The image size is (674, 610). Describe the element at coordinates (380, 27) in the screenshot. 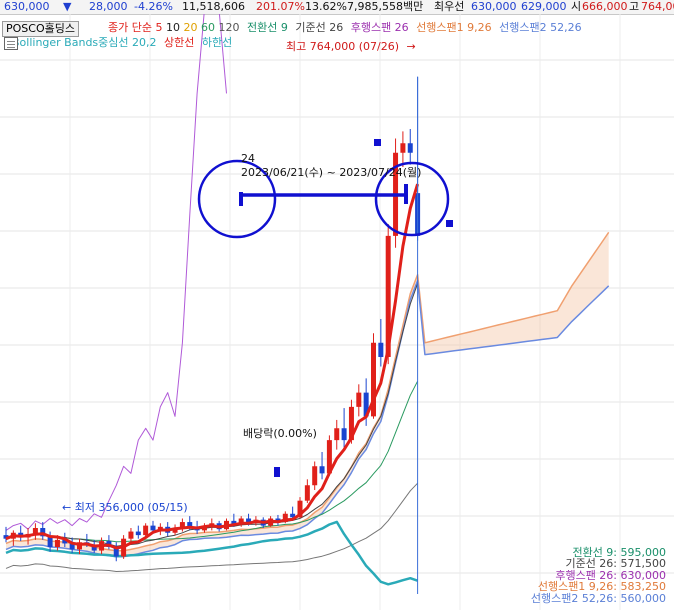

I see `legend-lagging-span: 후행스팬 26` at that location.